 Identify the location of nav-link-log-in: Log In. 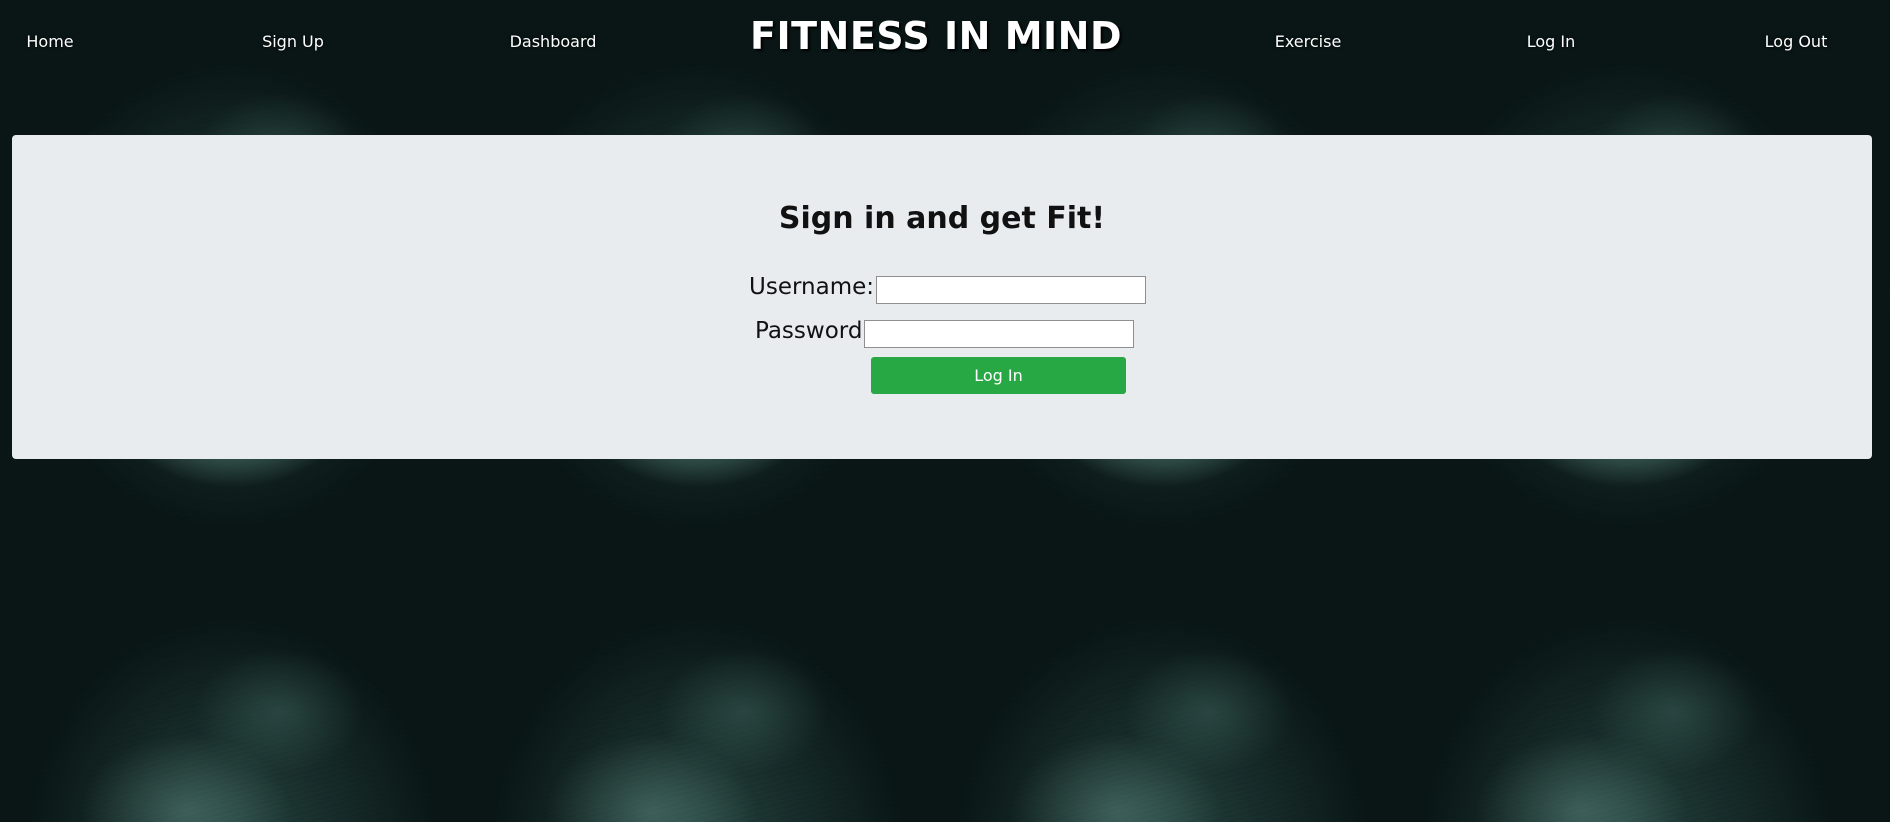
(1551, 41).